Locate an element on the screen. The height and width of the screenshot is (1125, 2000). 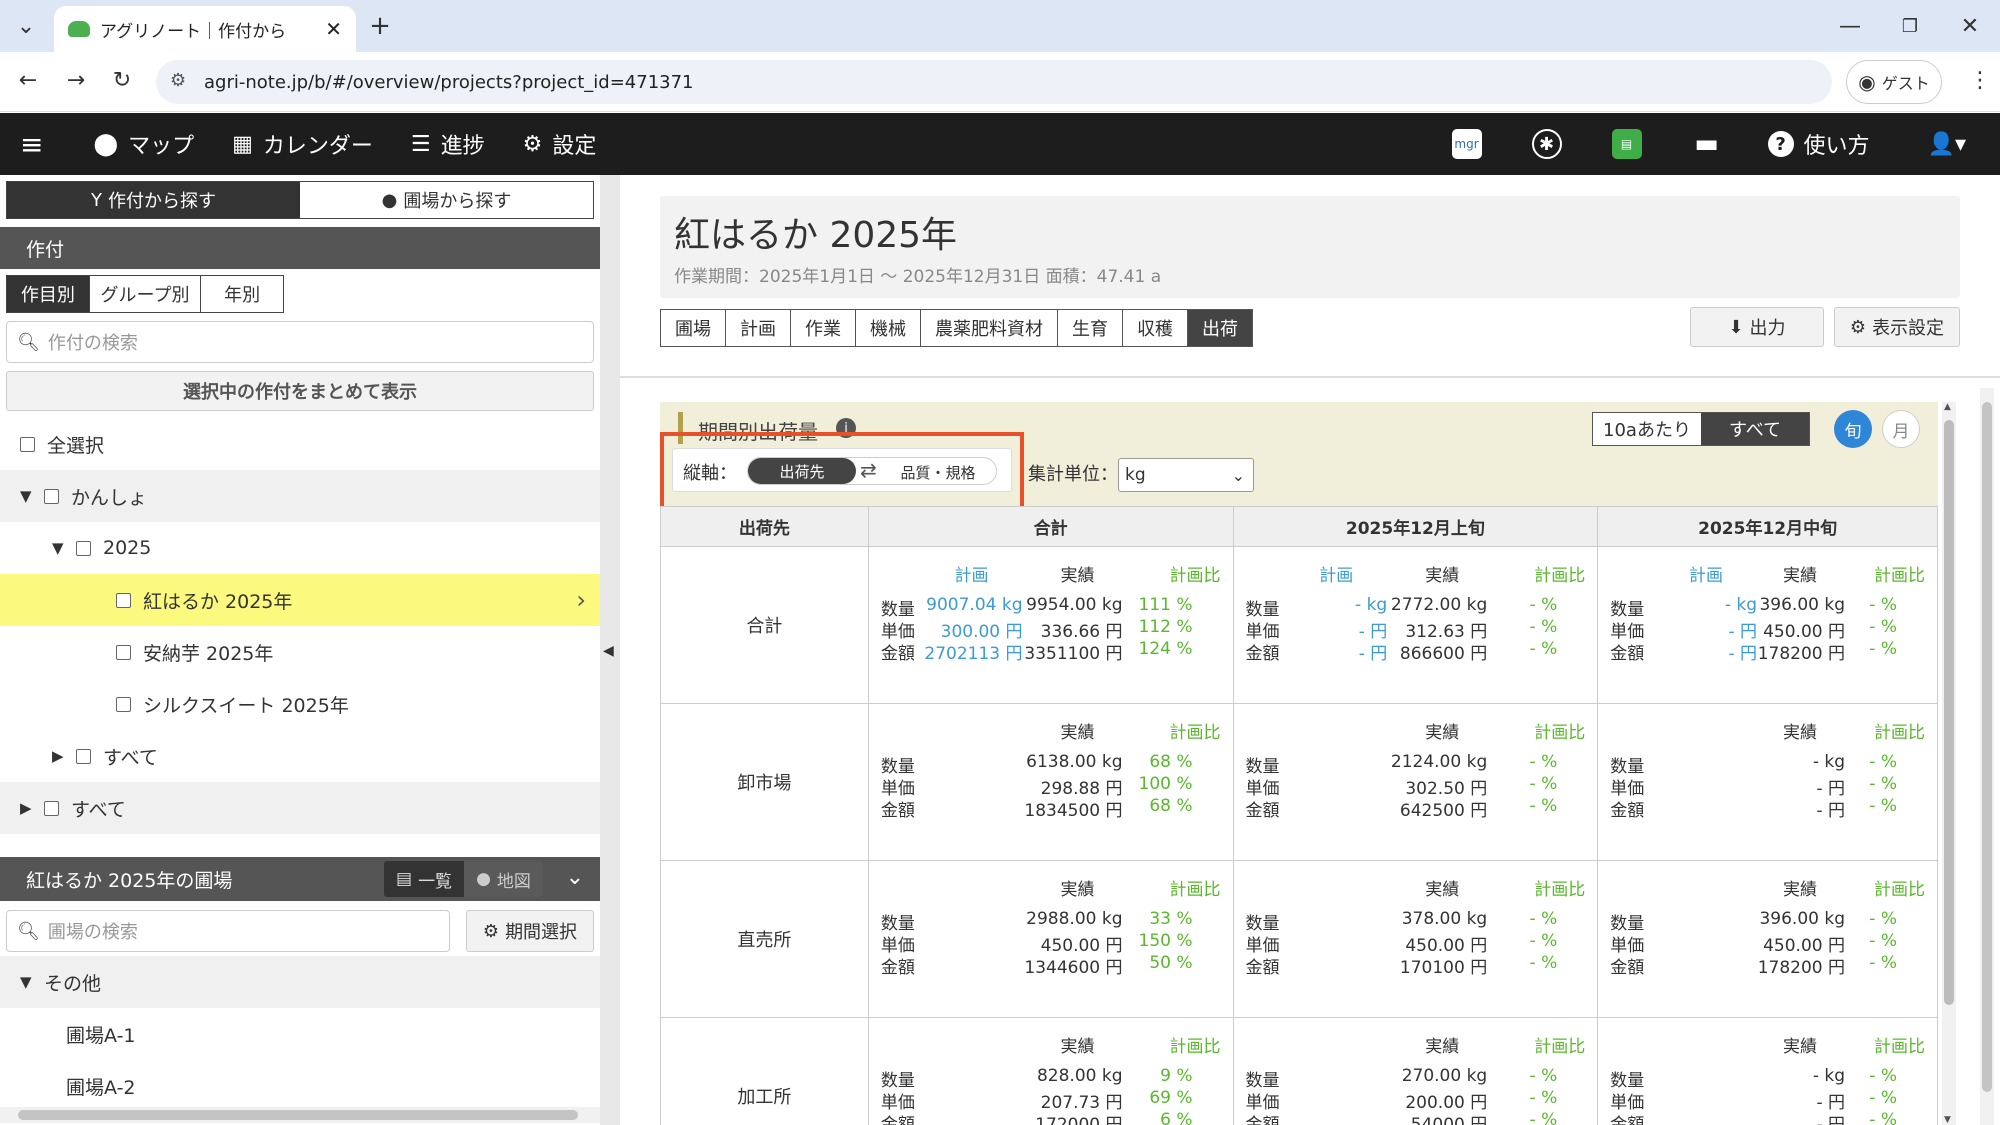
show-selected-button: 選択中の作付をまとめて表示 is located at coordinates (300, 391).